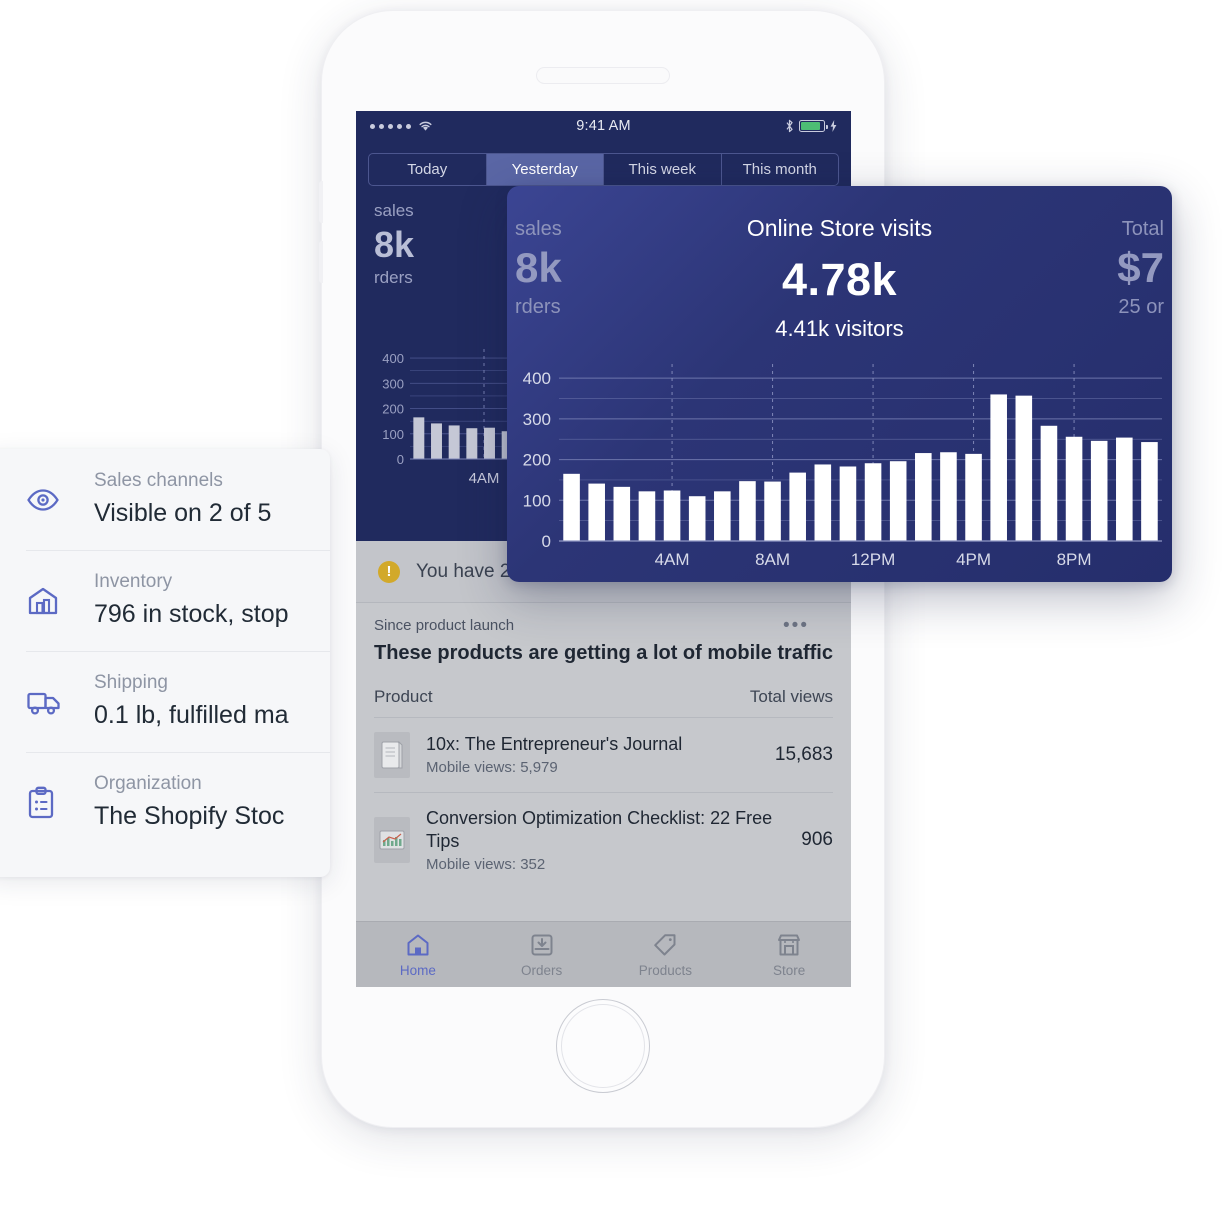 Image resolution: width=1230 pixels, height=1220 pixels. I want to click on chart-thumb-icon, so click(392, 839).